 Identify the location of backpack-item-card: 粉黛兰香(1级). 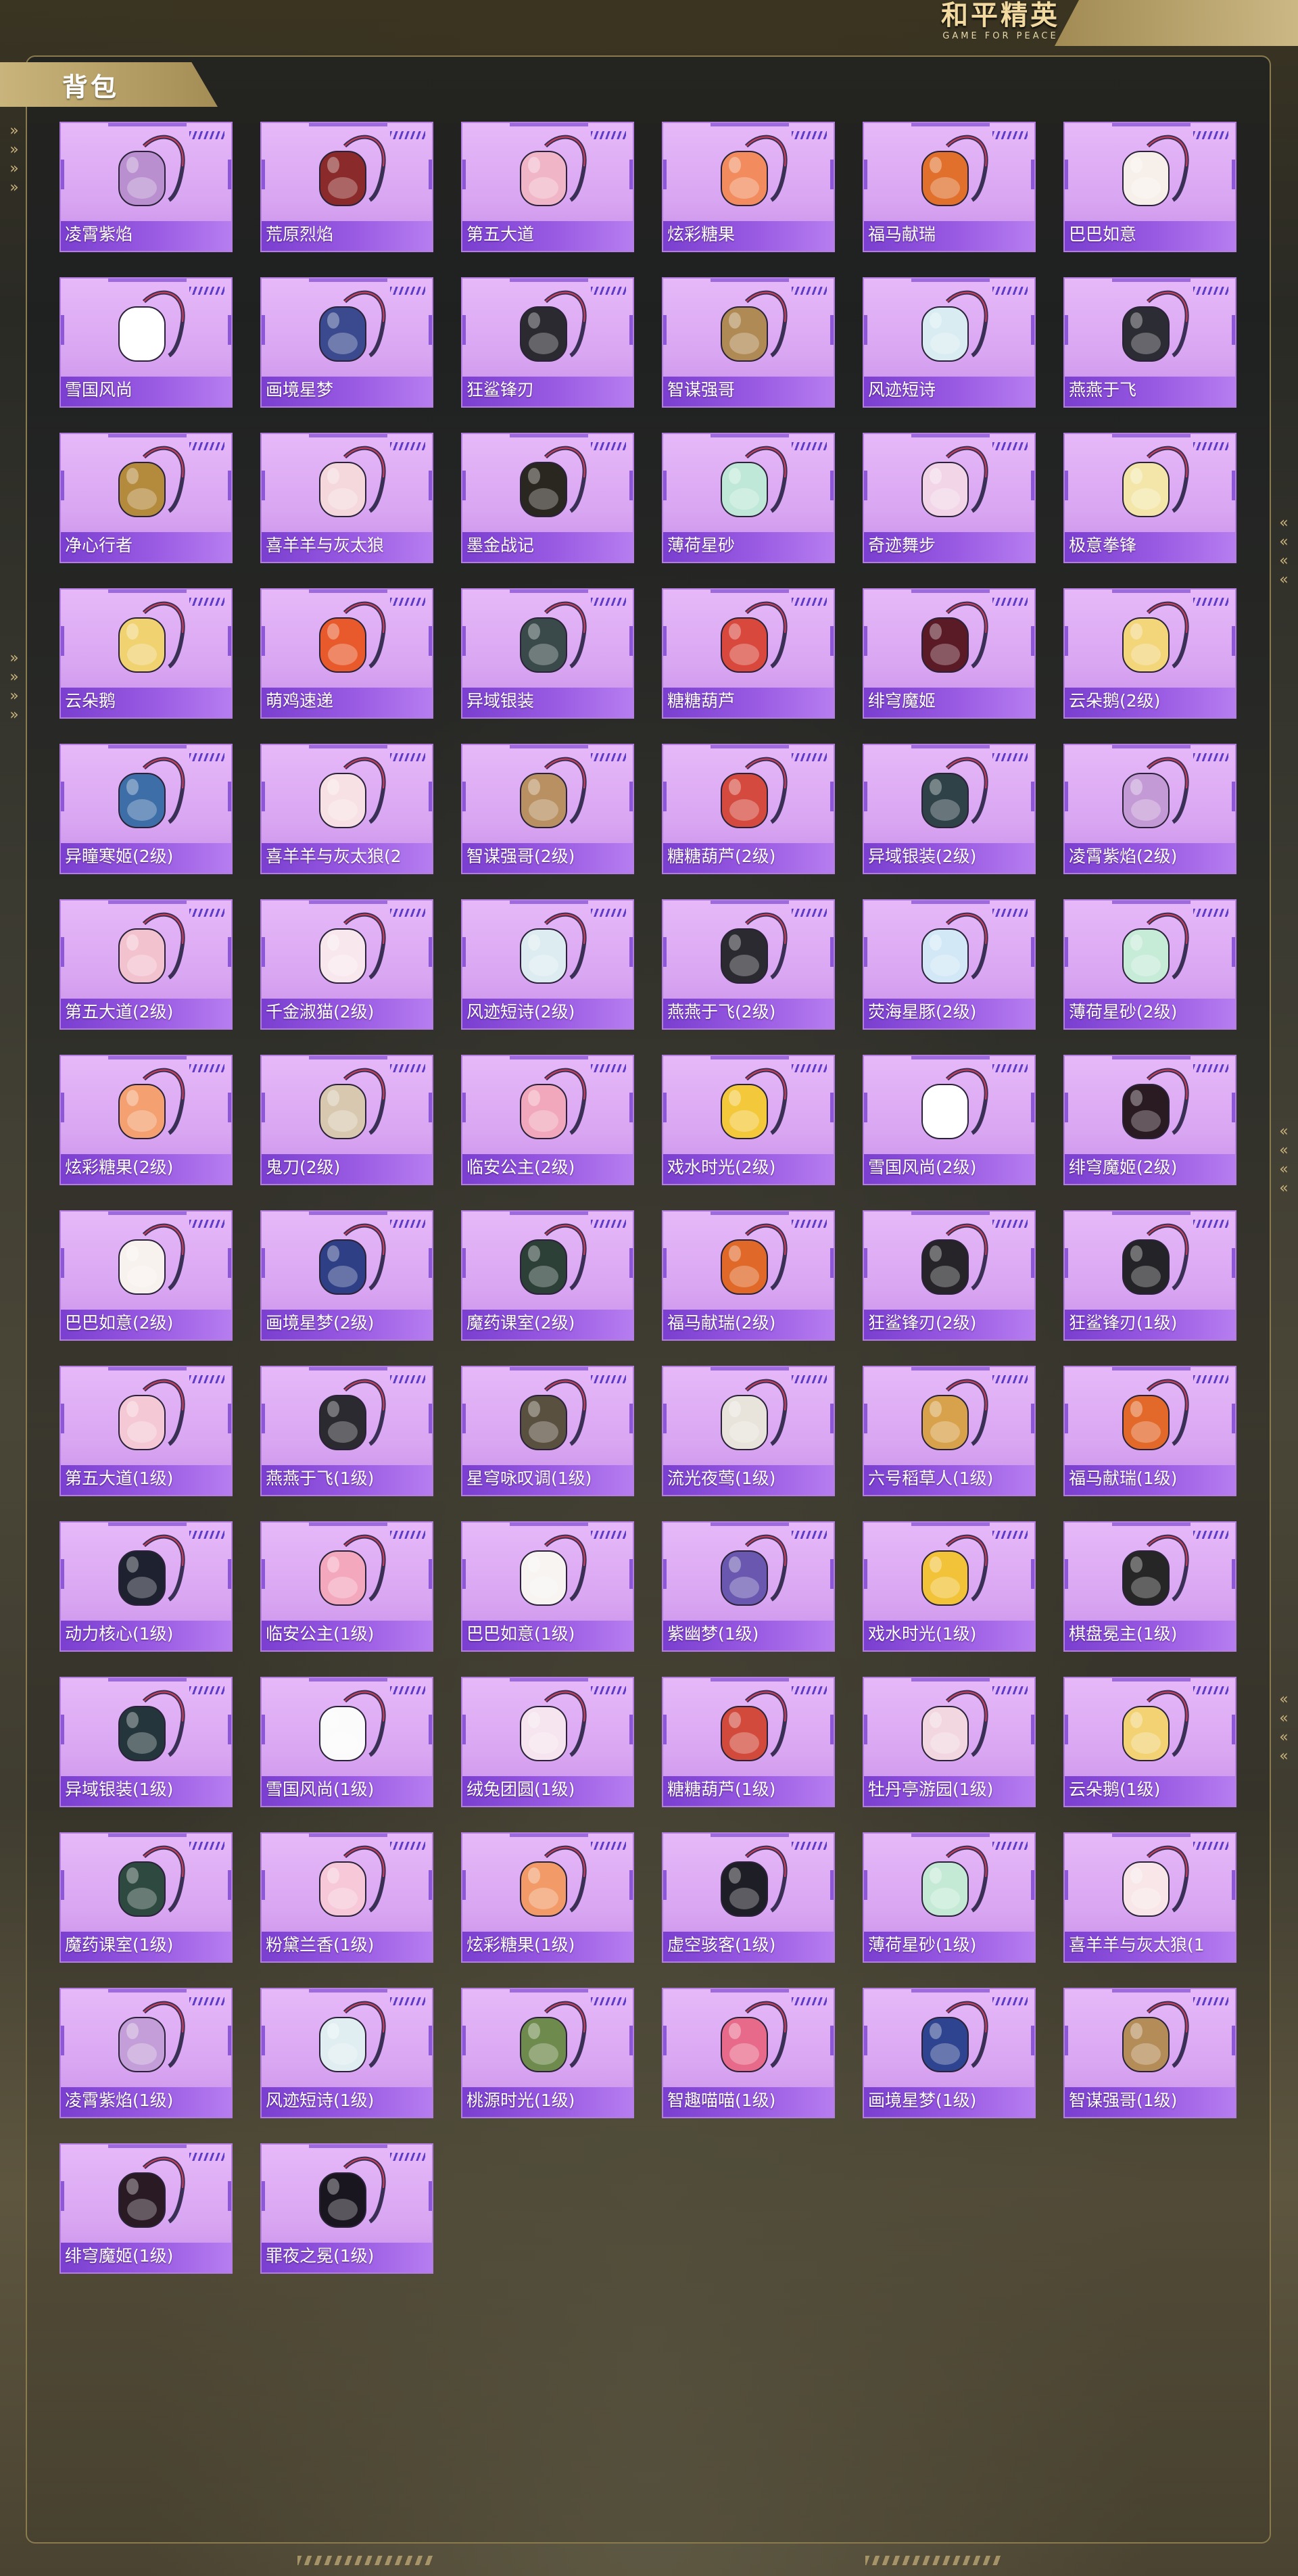
(346, 1897).